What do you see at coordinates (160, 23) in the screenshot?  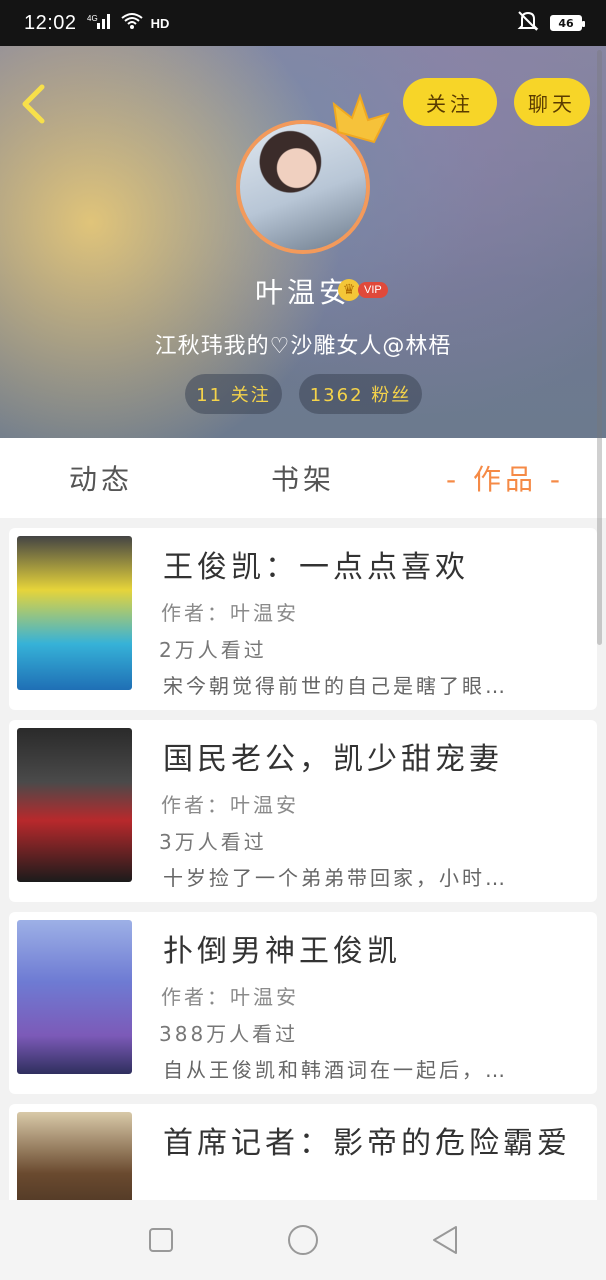 I see `hd-label: HD` at bounding box center [160, 23].